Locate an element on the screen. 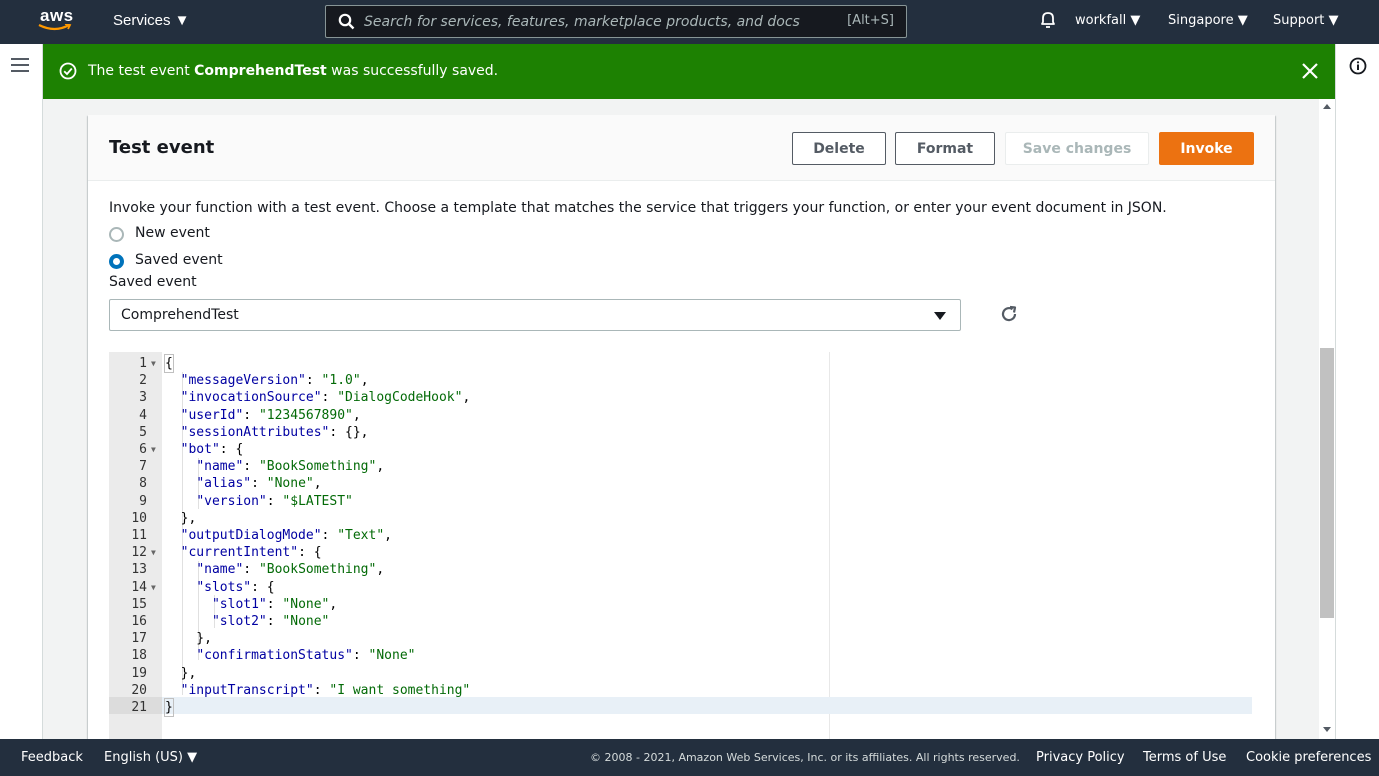 The height and width of the screenshot is (776, 1379). code-text: "slot1": "None", is located at coordinates (274, 604).